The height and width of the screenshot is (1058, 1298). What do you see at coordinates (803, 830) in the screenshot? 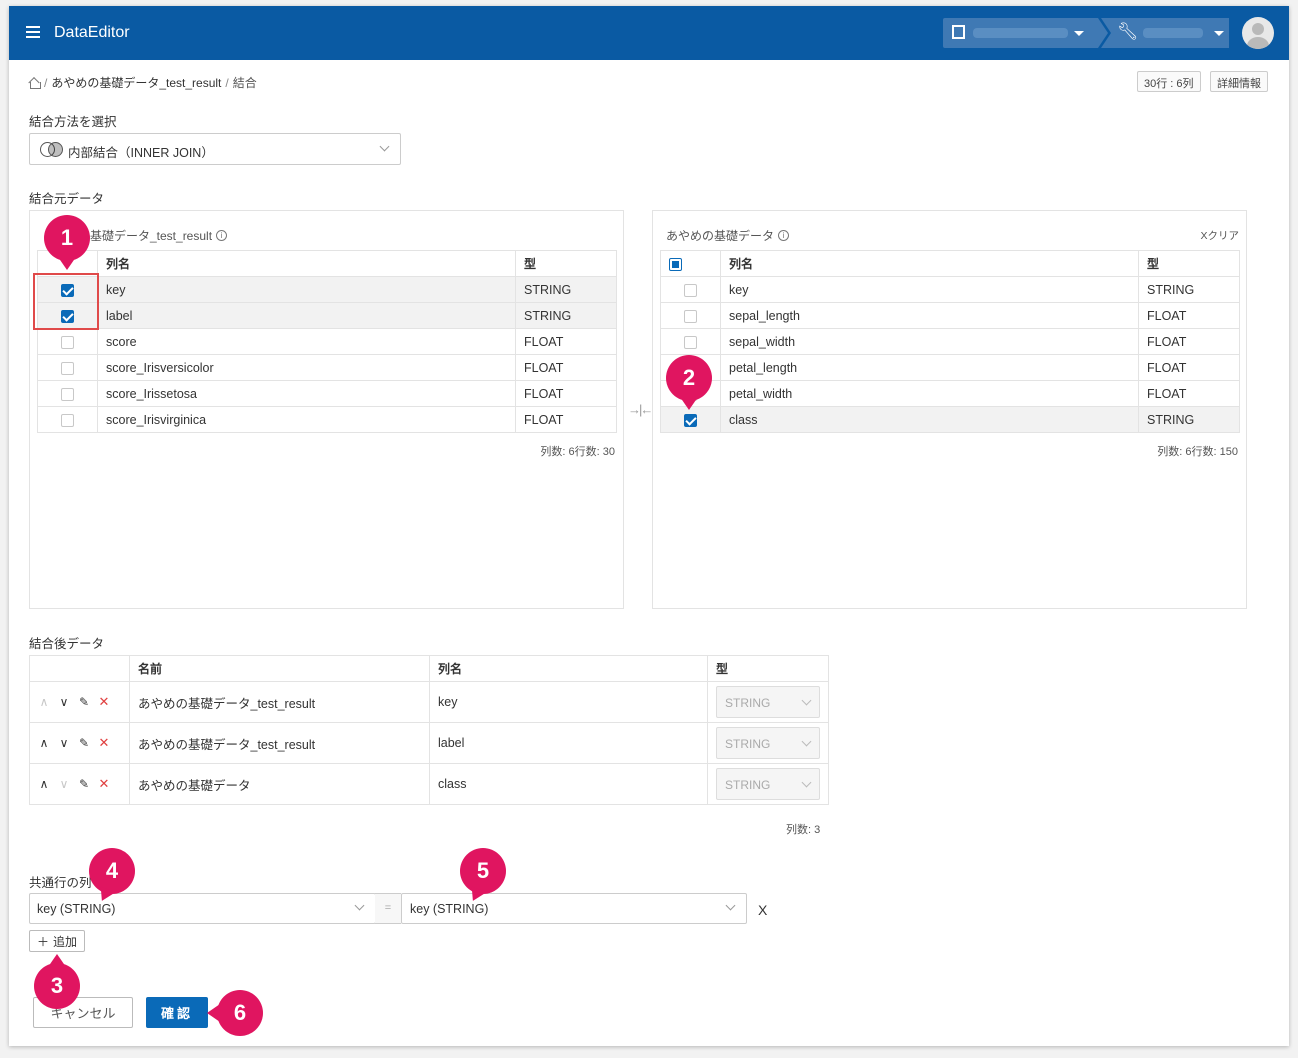
I see `result-count: 列数: 3` at bounding box center [803, 830].